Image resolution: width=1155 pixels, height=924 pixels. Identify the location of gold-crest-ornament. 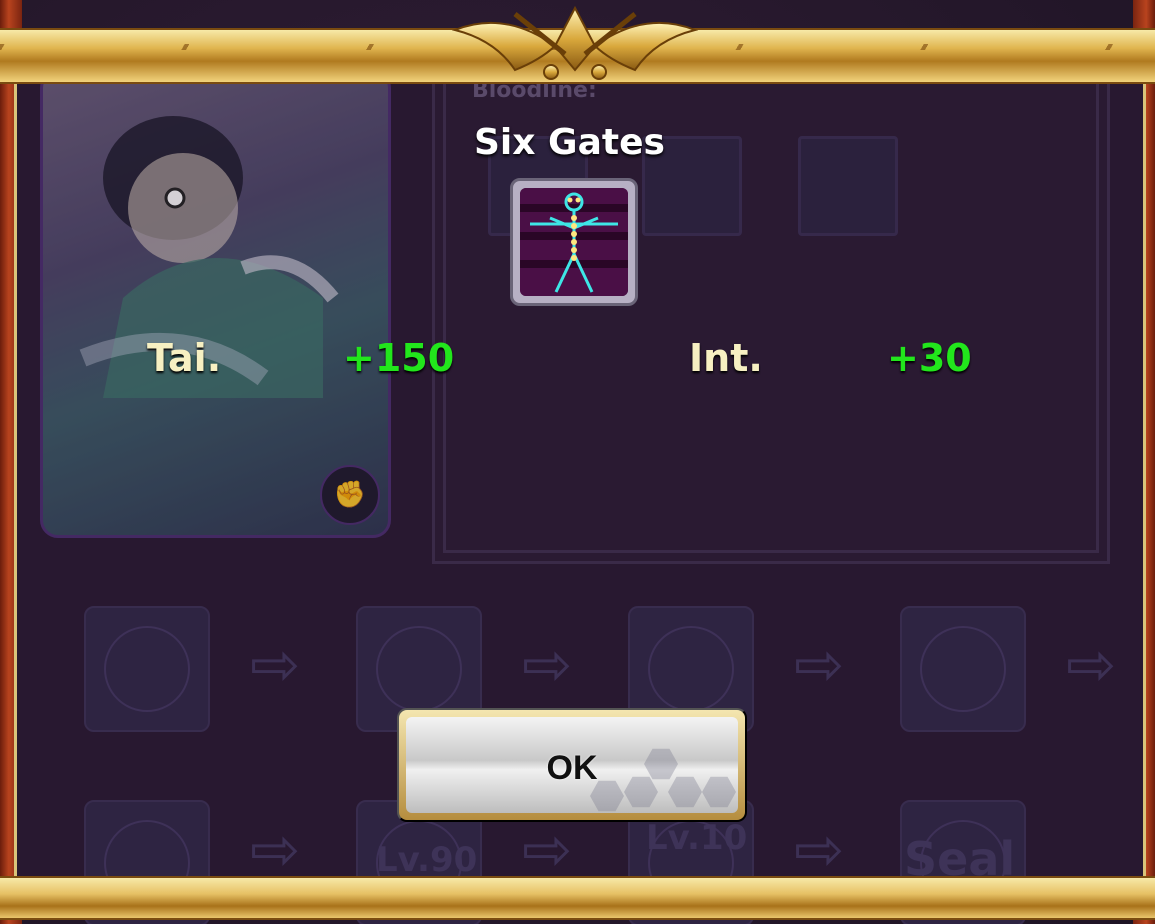
(575, 42).